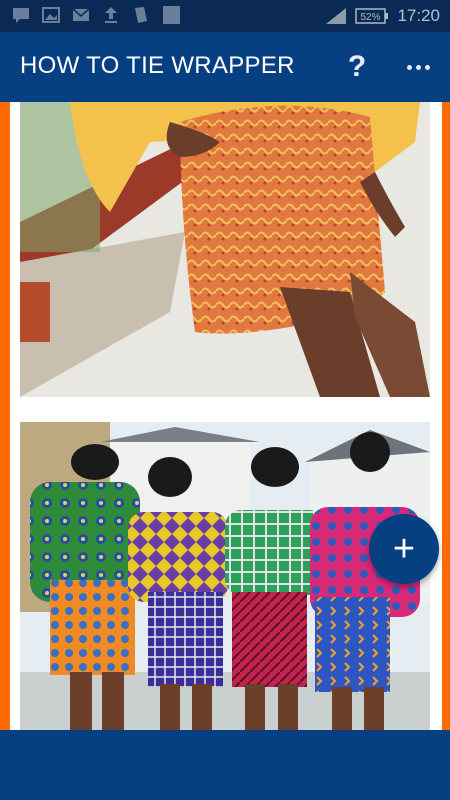 The height and width of the screenshot is (800, 450). What do you see at coordinates (96, 15) in the screenshot?
I see `notification-icons` at bounding box center [96, 15].